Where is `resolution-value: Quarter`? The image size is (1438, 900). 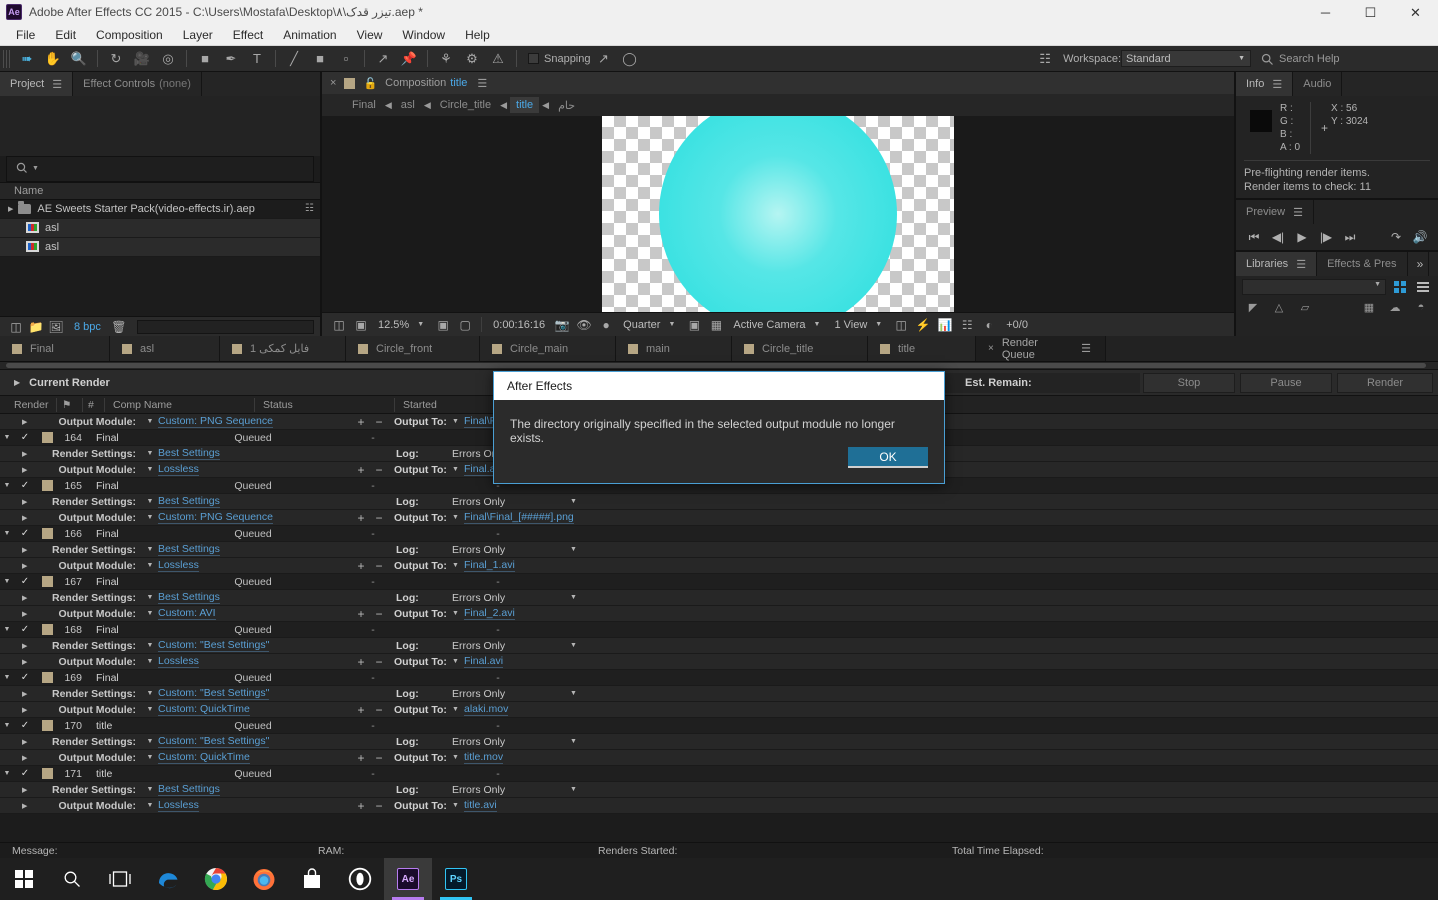
resolution-value: Quarter is located at coordinates (641, 325).